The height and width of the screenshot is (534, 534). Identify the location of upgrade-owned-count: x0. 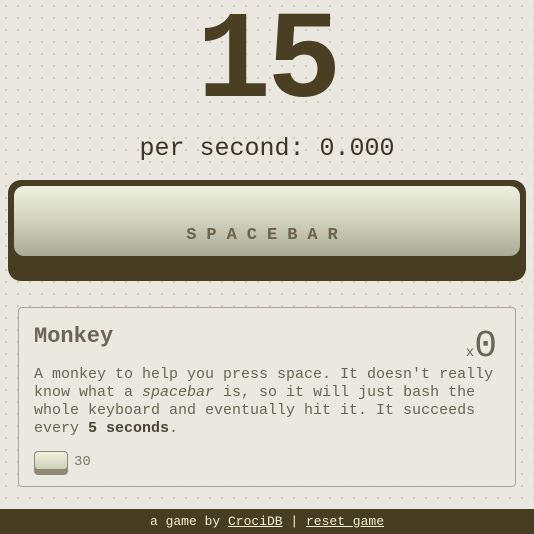
(481, 347).